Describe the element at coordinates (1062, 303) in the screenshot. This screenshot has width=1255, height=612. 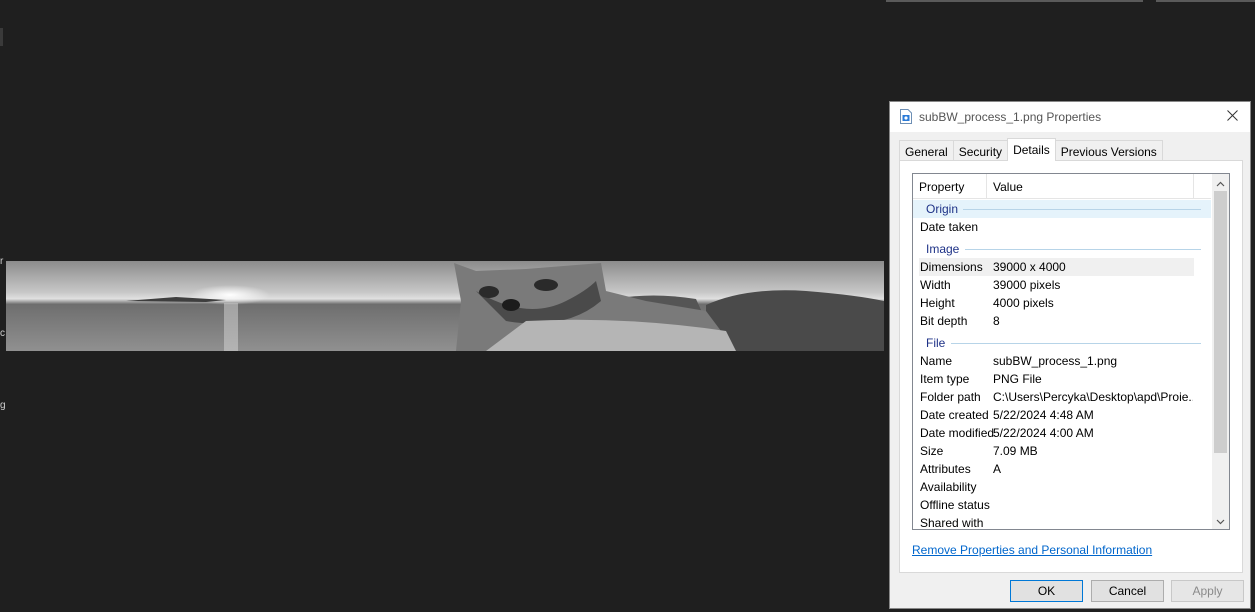
I see `list-item: Height 4000 pixels` at that location.